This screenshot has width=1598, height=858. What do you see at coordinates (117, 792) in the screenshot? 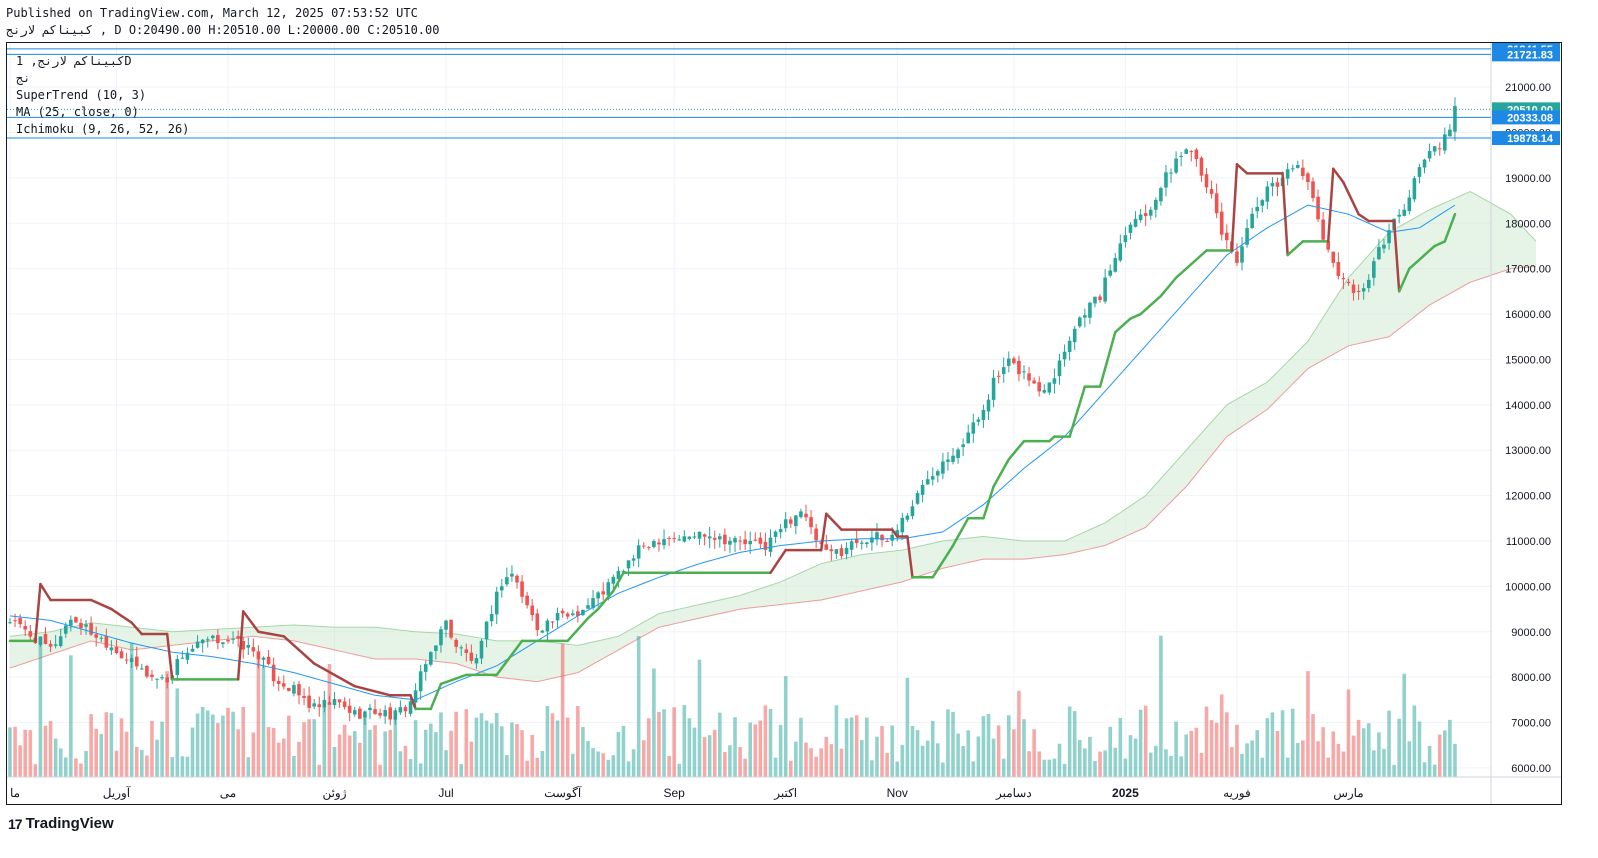
I see `time-tick-label: آوریل` at bounding box center [117, 792].